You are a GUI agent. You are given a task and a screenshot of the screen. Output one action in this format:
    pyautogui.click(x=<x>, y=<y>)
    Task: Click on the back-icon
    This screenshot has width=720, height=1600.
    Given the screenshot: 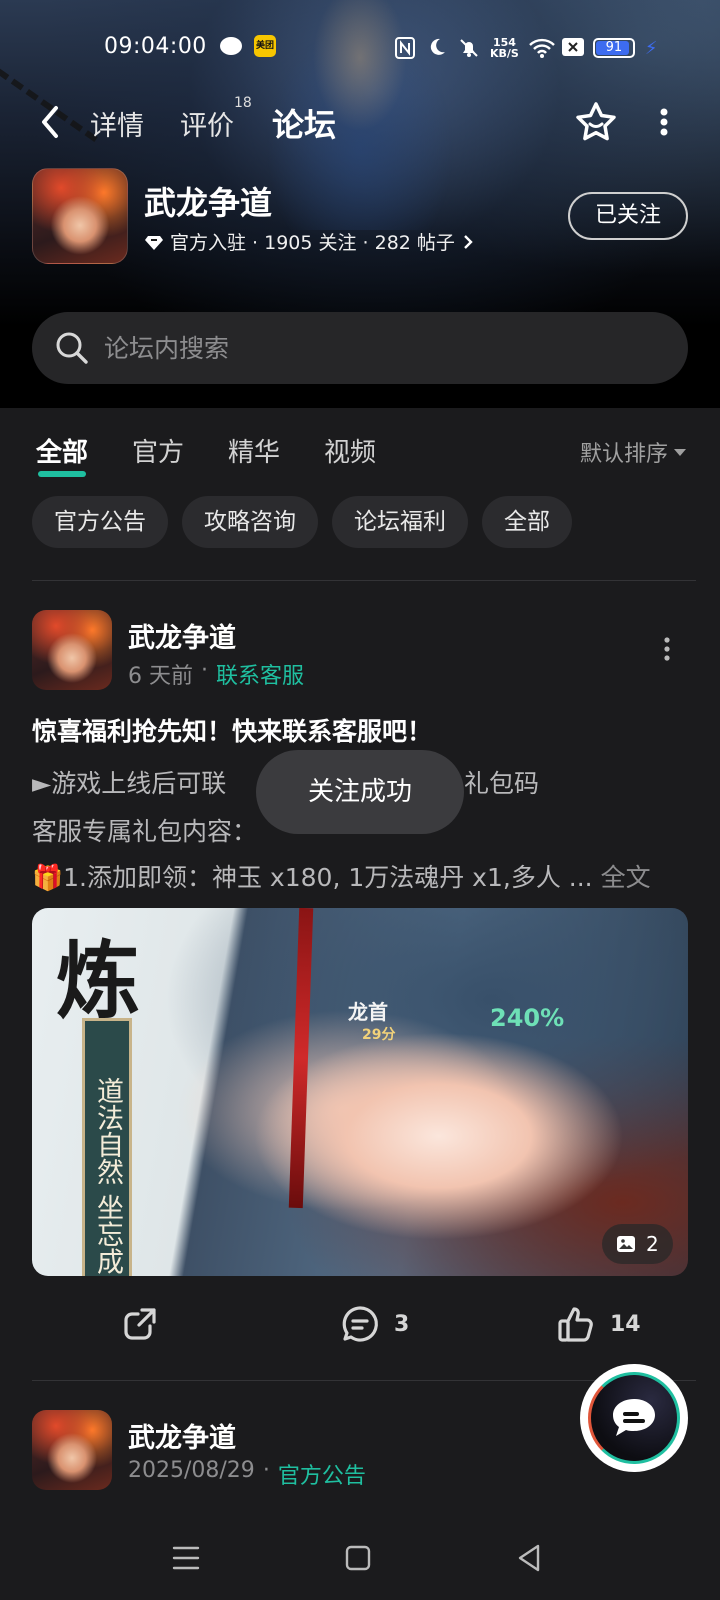 What is the action you would take?
    pyautogui.click(x=530, y=1558)
    